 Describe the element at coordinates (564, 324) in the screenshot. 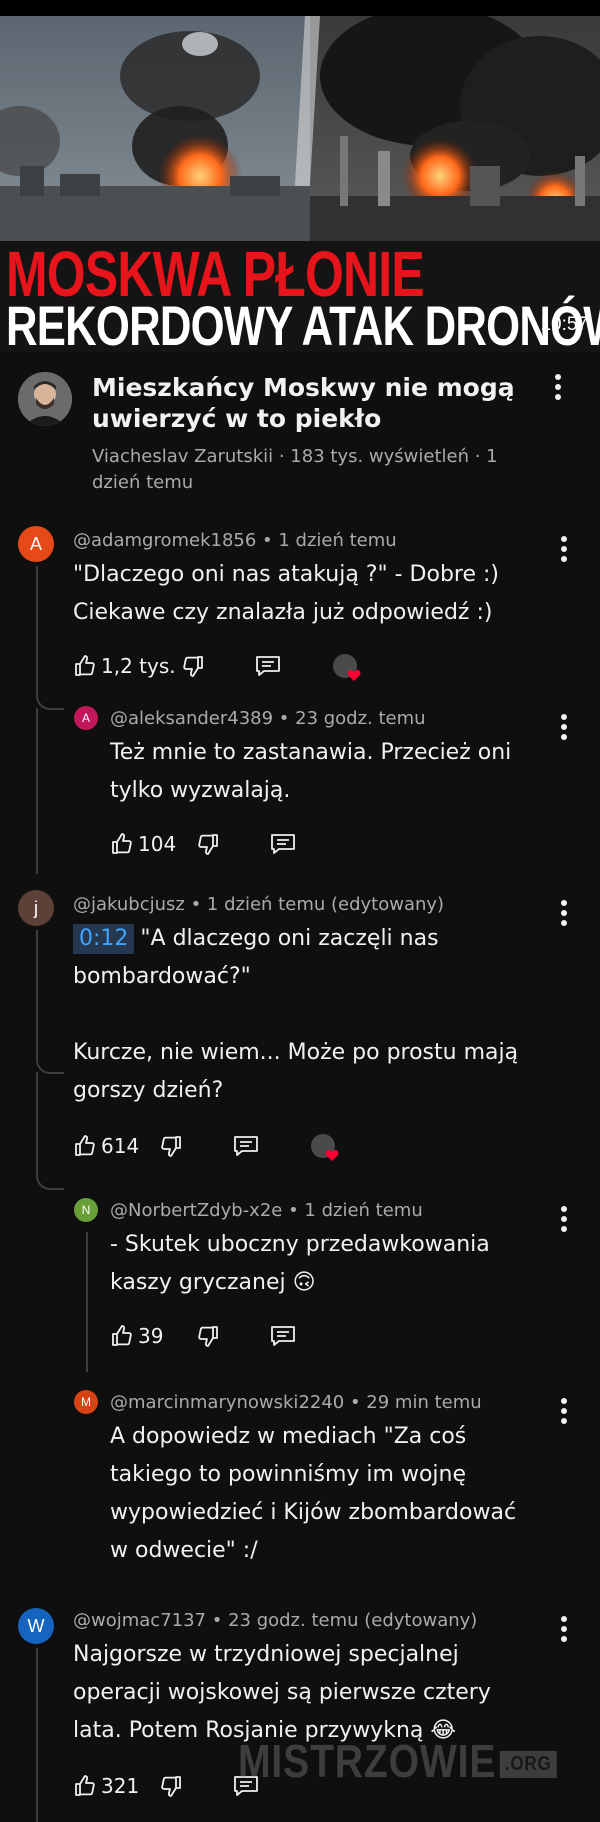

I see `video-duration: 10:57` at that location.